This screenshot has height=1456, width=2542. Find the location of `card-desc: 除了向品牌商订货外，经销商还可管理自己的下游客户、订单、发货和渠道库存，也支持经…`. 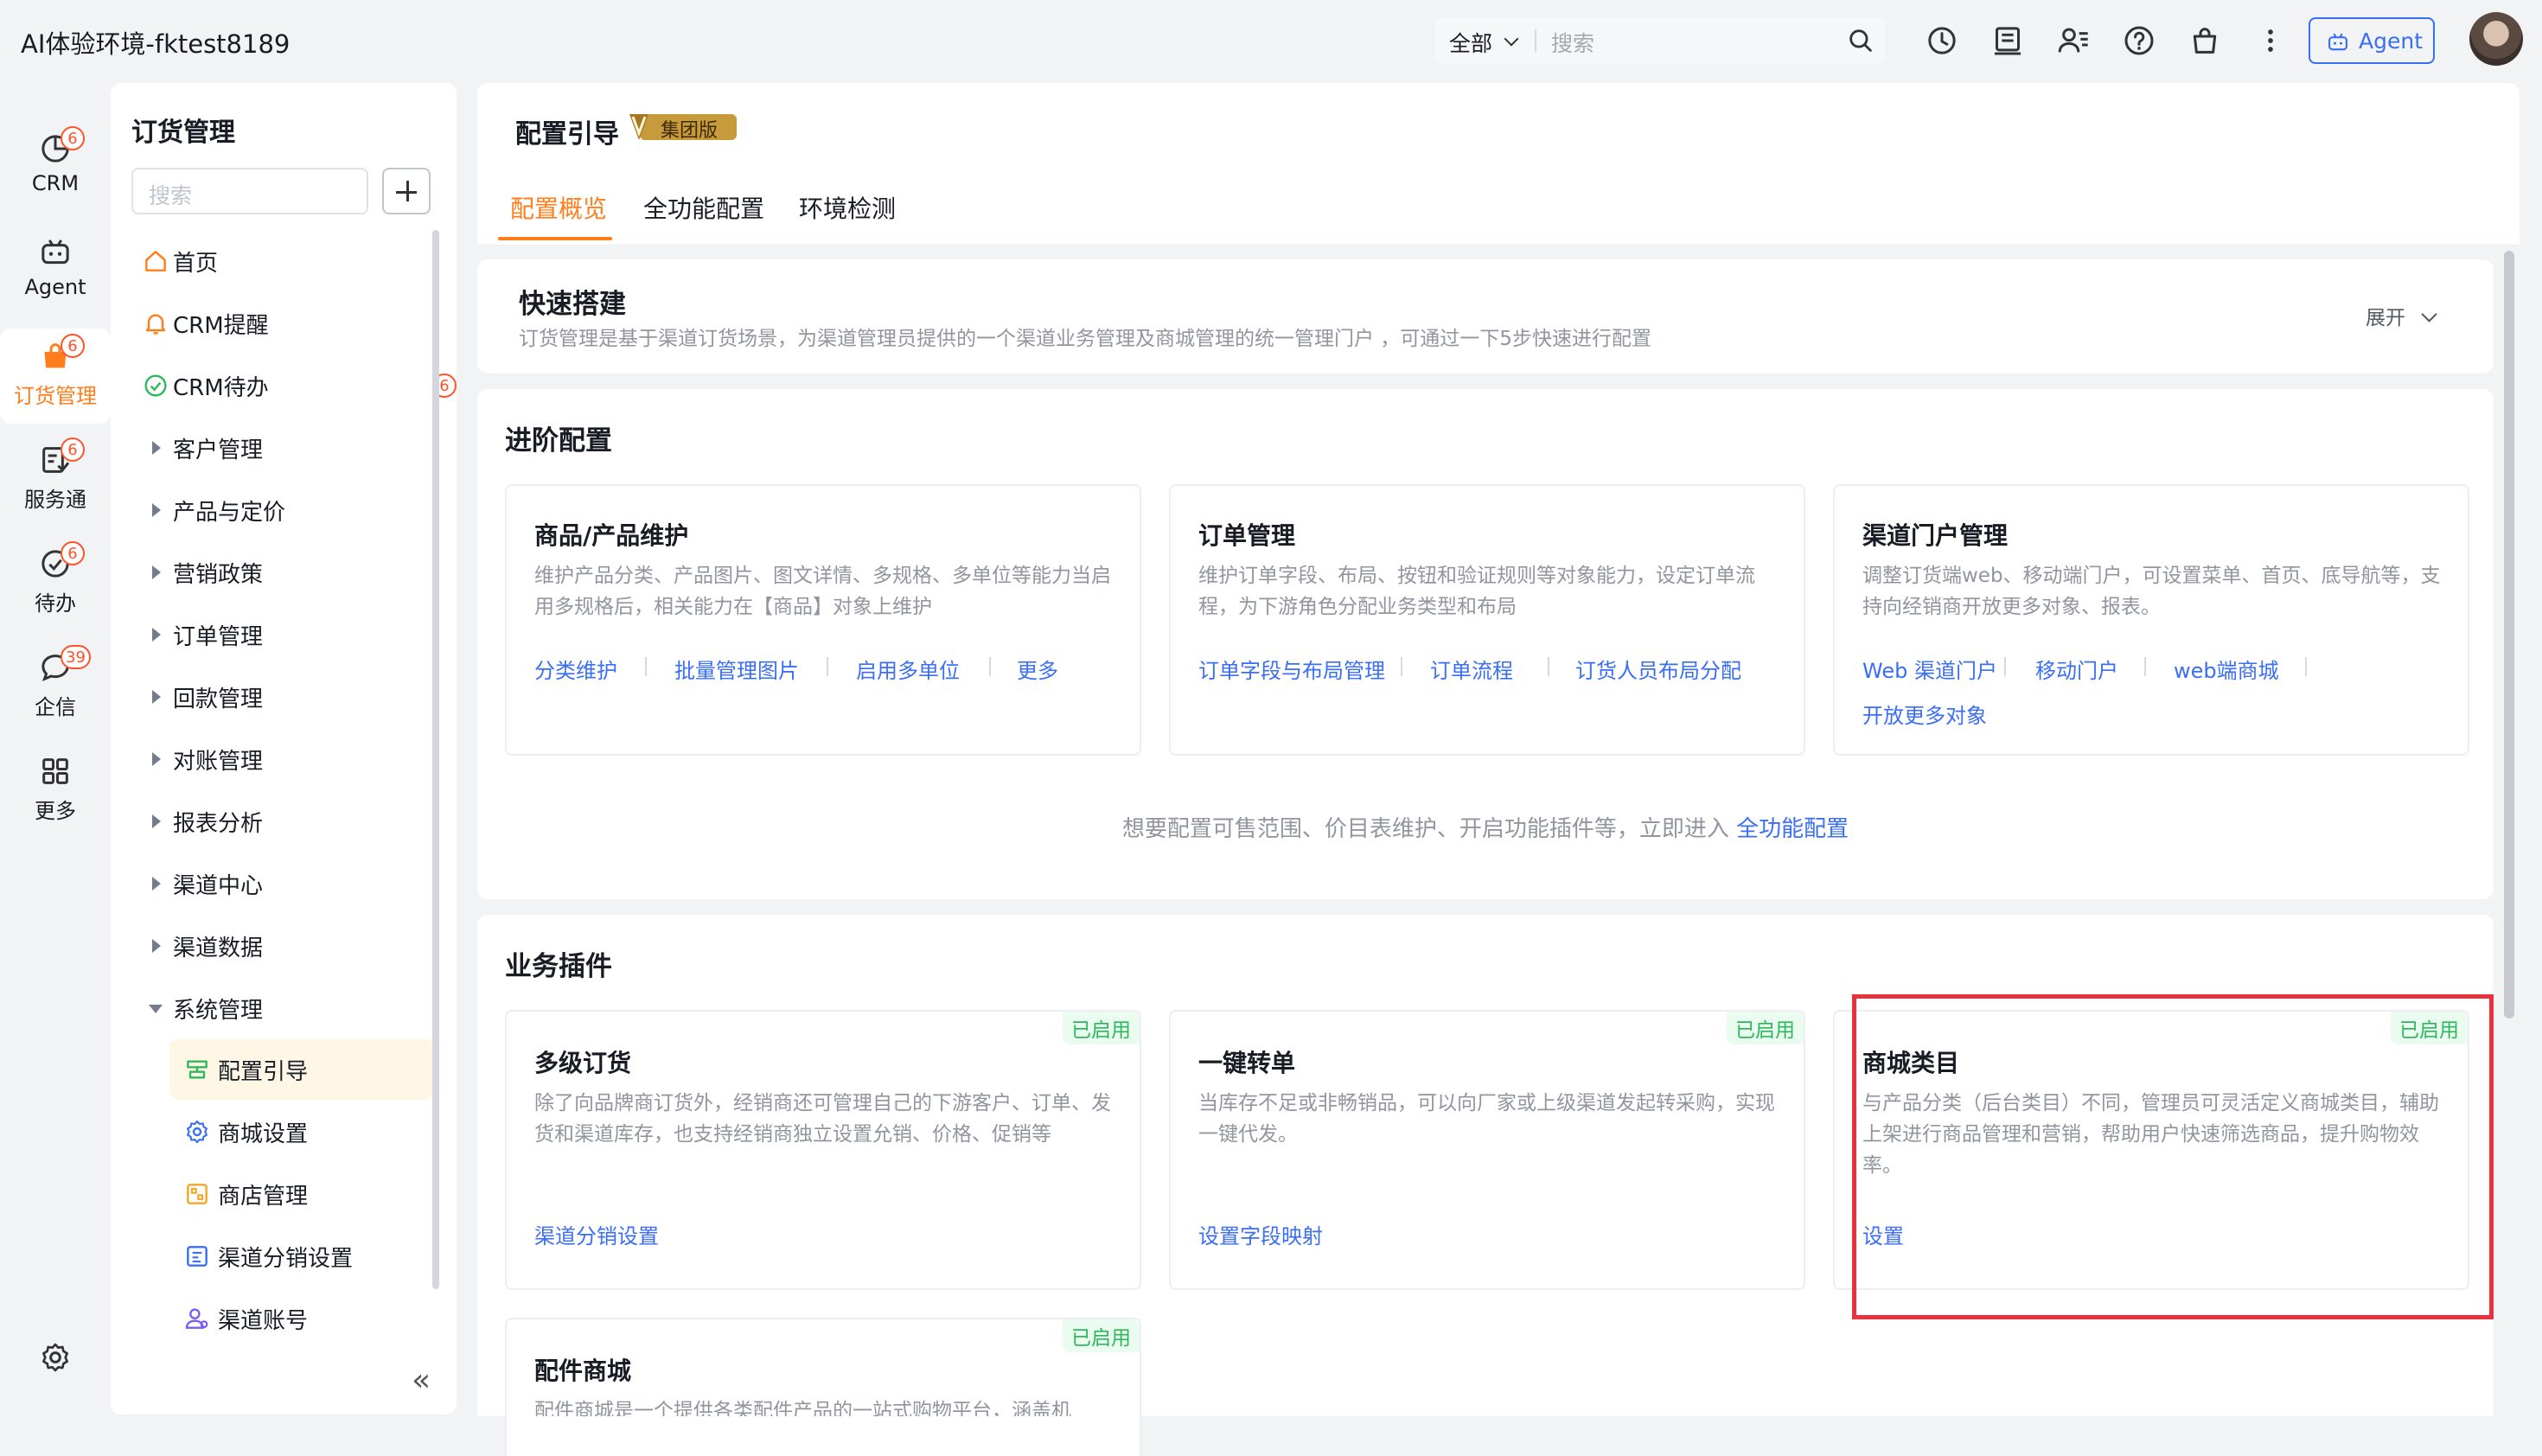

card-desc: 除了向品牌商订货外，经销商还可管理自己的下游客户、订单、发货和渠道库存，也支持经… is located at coordinates (822, 1119).